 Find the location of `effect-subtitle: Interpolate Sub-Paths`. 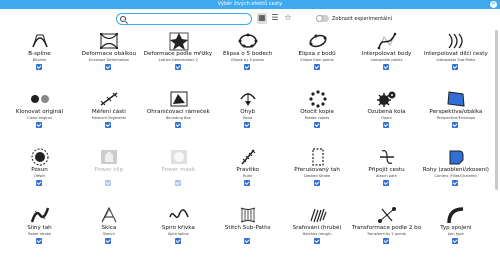

effect-subtitle: Interpolate Sub-Paths is located at coordinates (456, 60).